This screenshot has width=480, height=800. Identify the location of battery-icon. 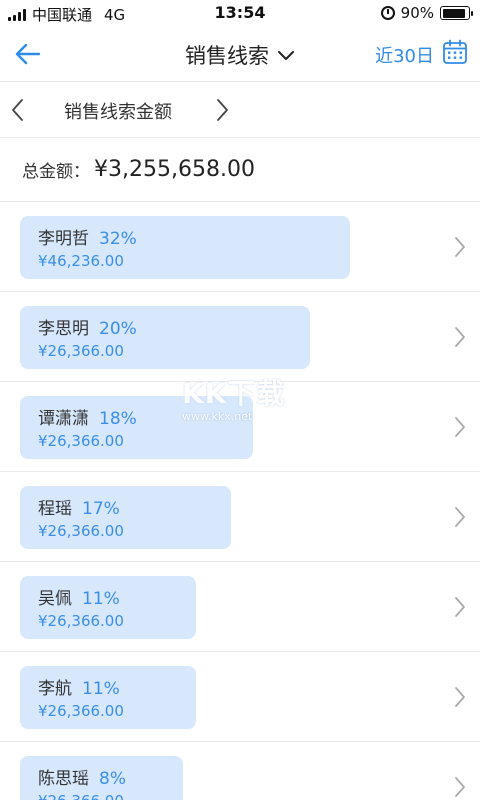
(456, 13).